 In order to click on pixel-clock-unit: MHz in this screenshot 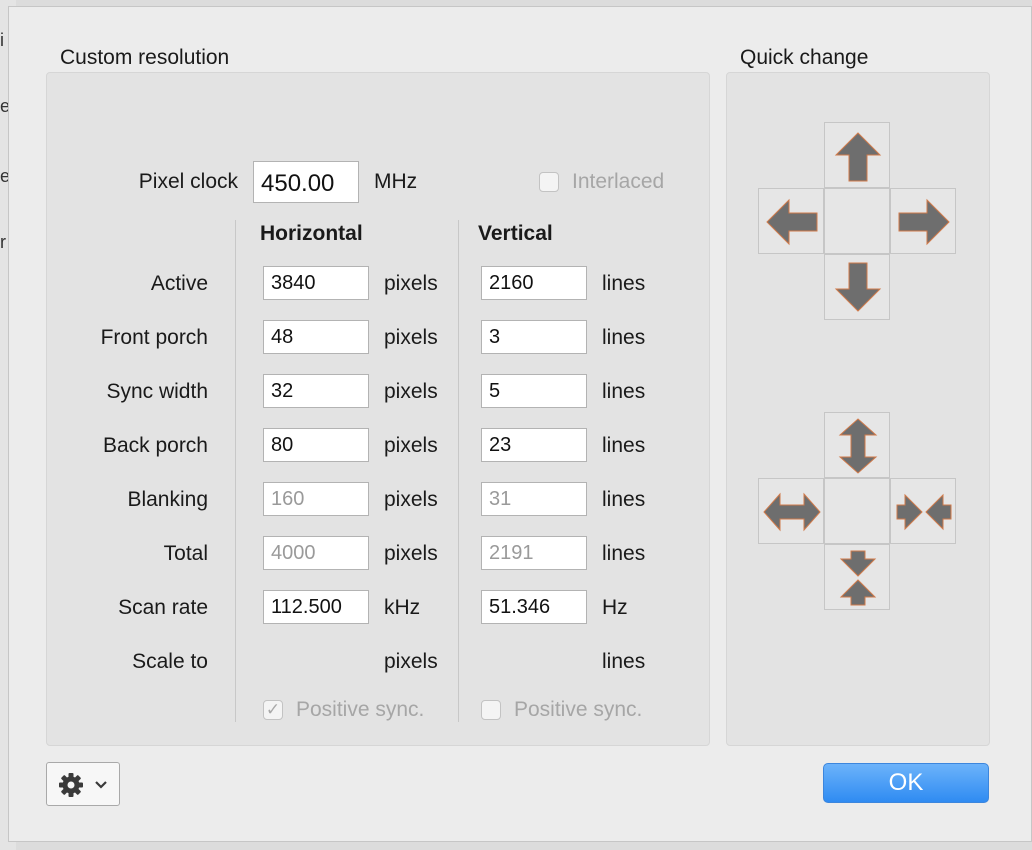, I will do `click(396, 181)`.